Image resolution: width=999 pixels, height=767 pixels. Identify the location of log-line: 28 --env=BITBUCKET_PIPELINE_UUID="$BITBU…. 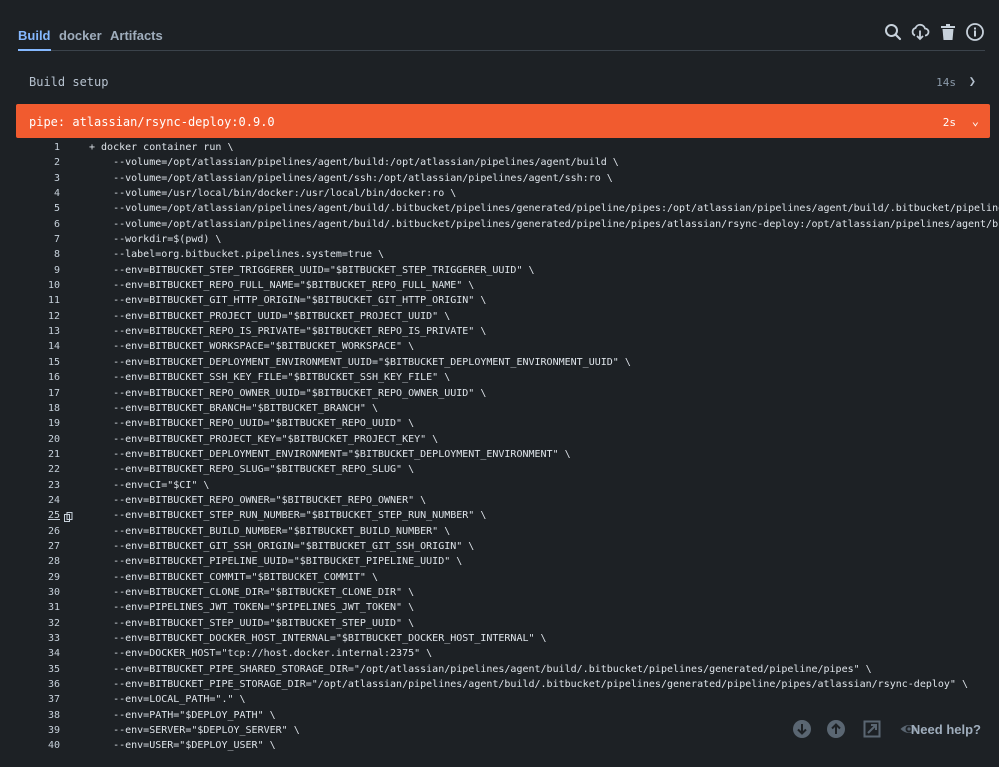
(507, 563).